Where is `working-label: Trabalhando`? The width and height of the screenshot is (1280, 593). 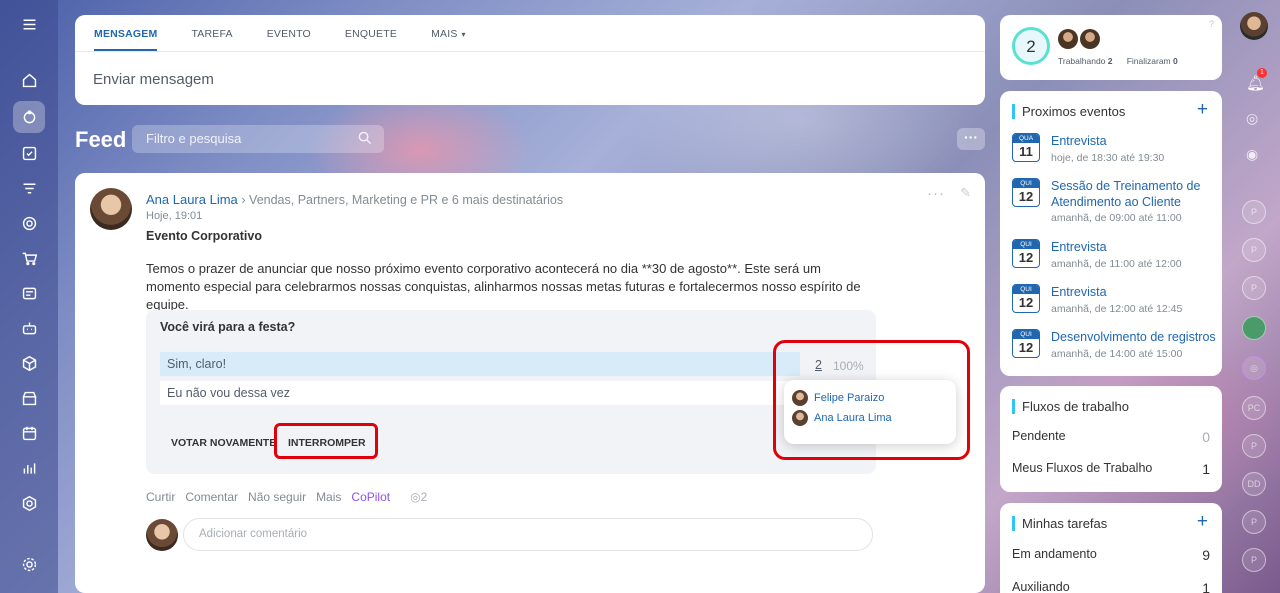 working-label: Trabalhando is located at coordinates (1082, 61).